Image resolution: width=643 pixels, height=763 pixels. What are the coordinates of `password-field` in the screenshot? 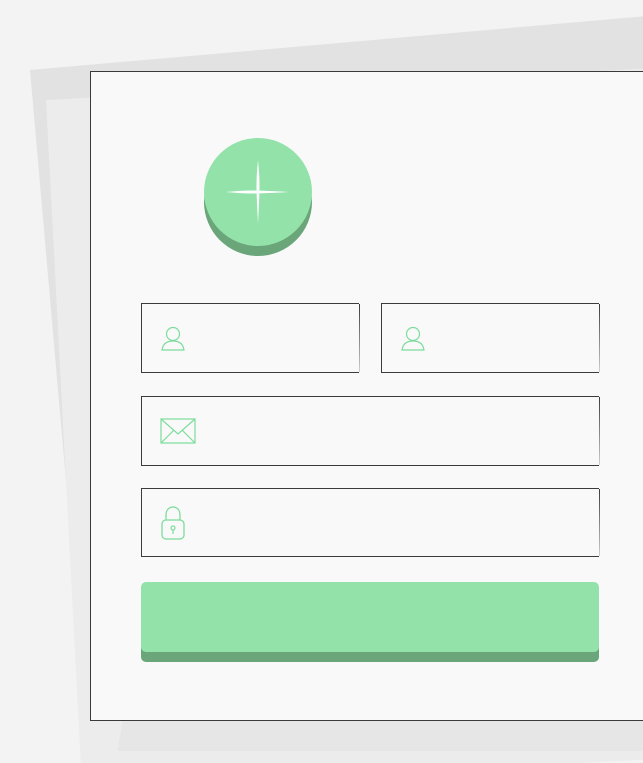 It's located at (370, 523).